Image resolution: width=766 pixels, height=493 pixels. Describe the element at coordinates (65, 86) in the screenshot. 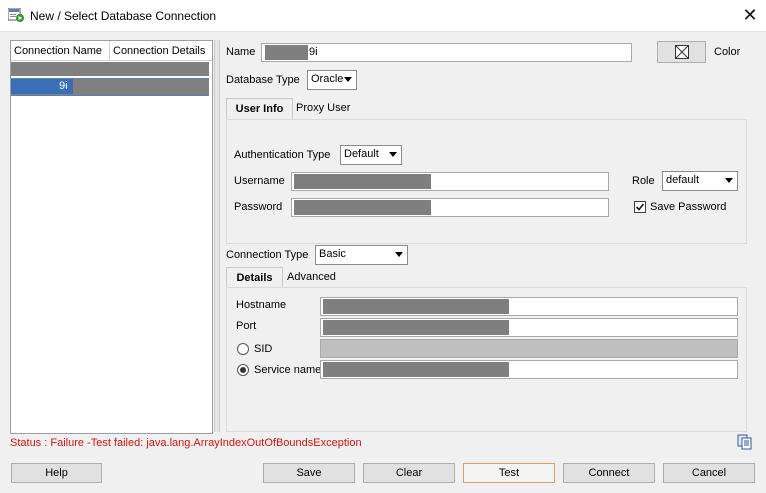

I see `connection-name-cell: 9i` at that location.